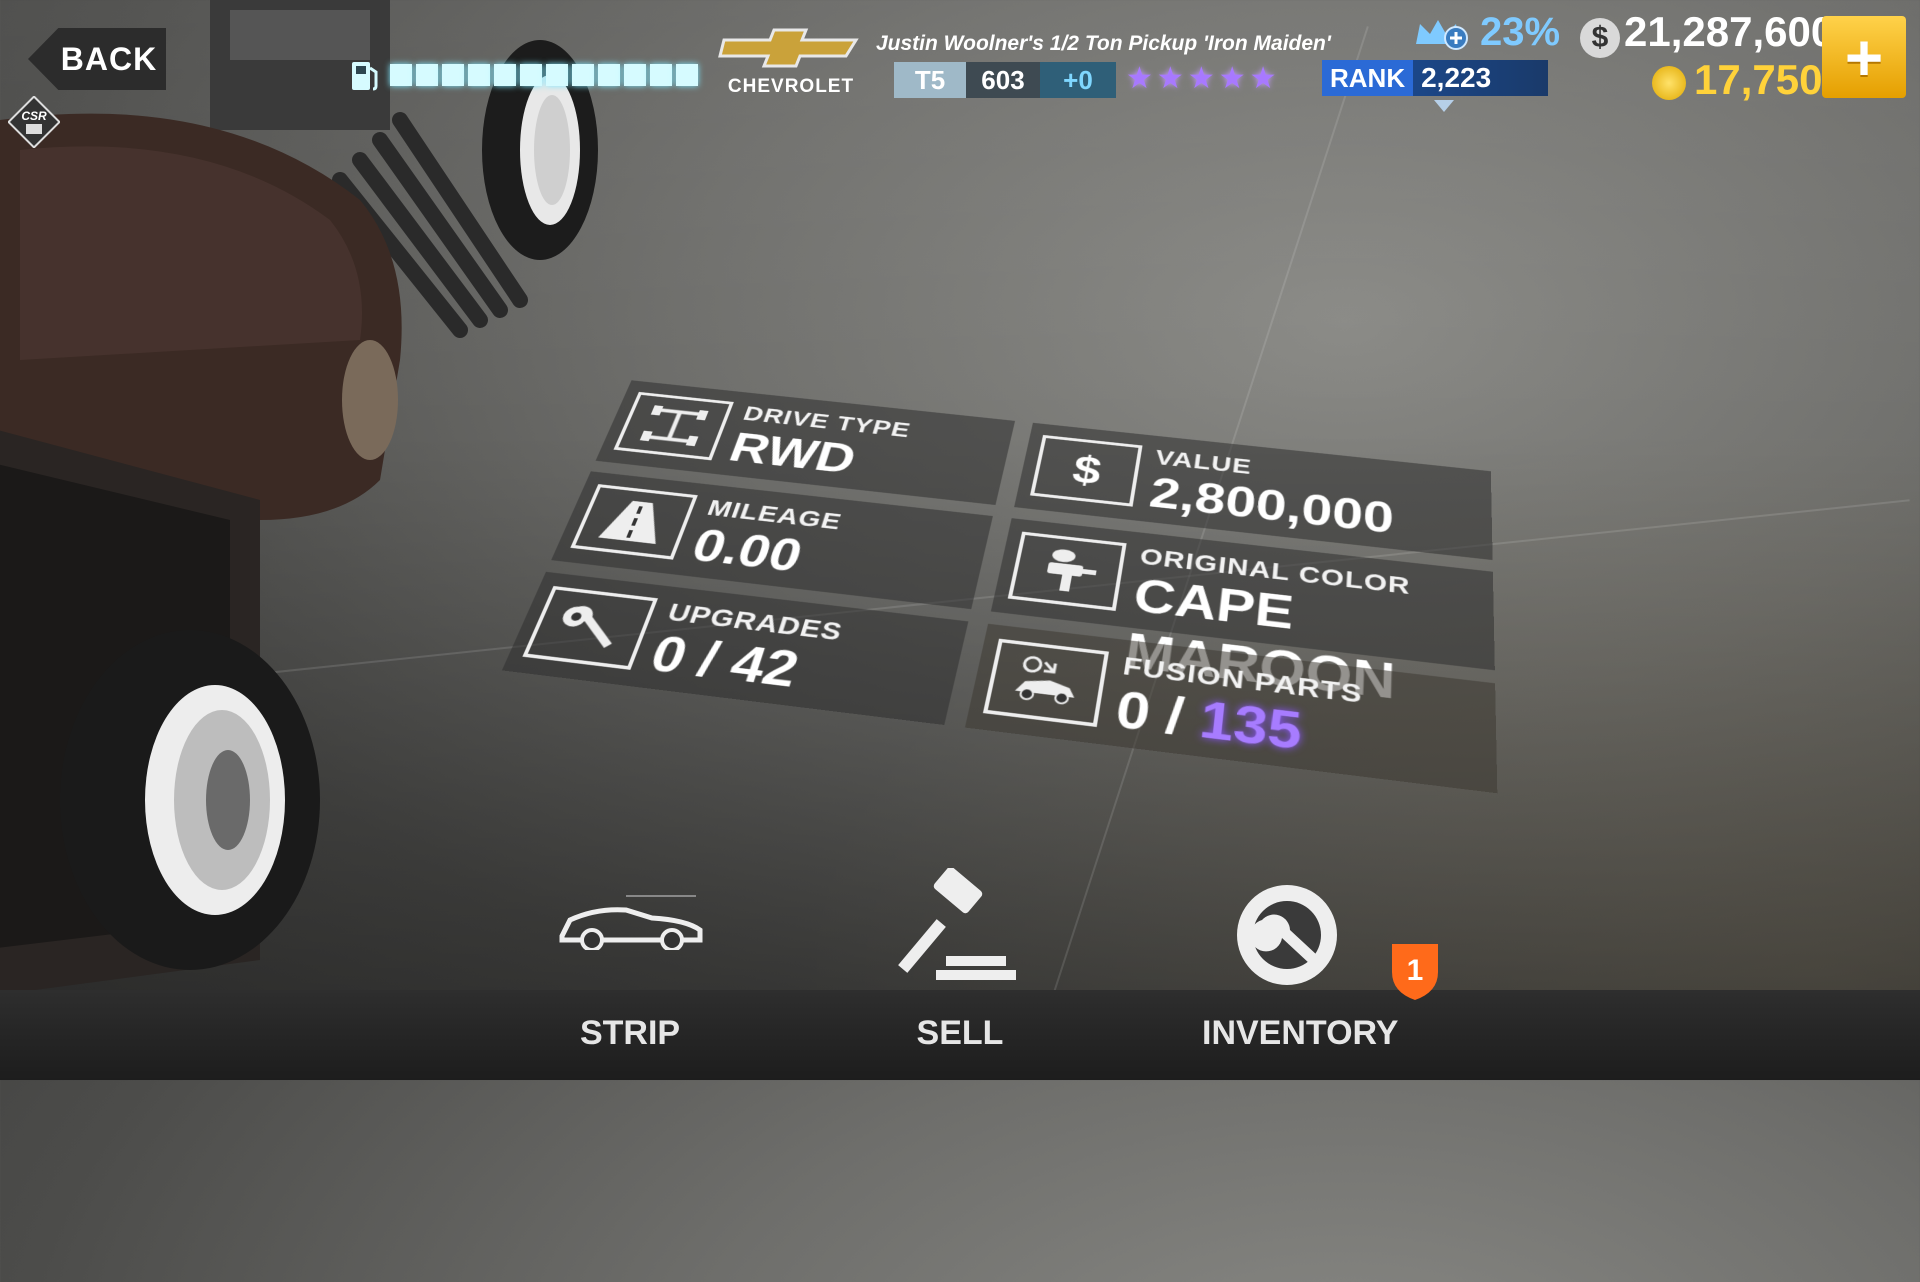  Describe the element at coordinates (631, 920) in the screenshot. I see `strip-car-icon` at that location.